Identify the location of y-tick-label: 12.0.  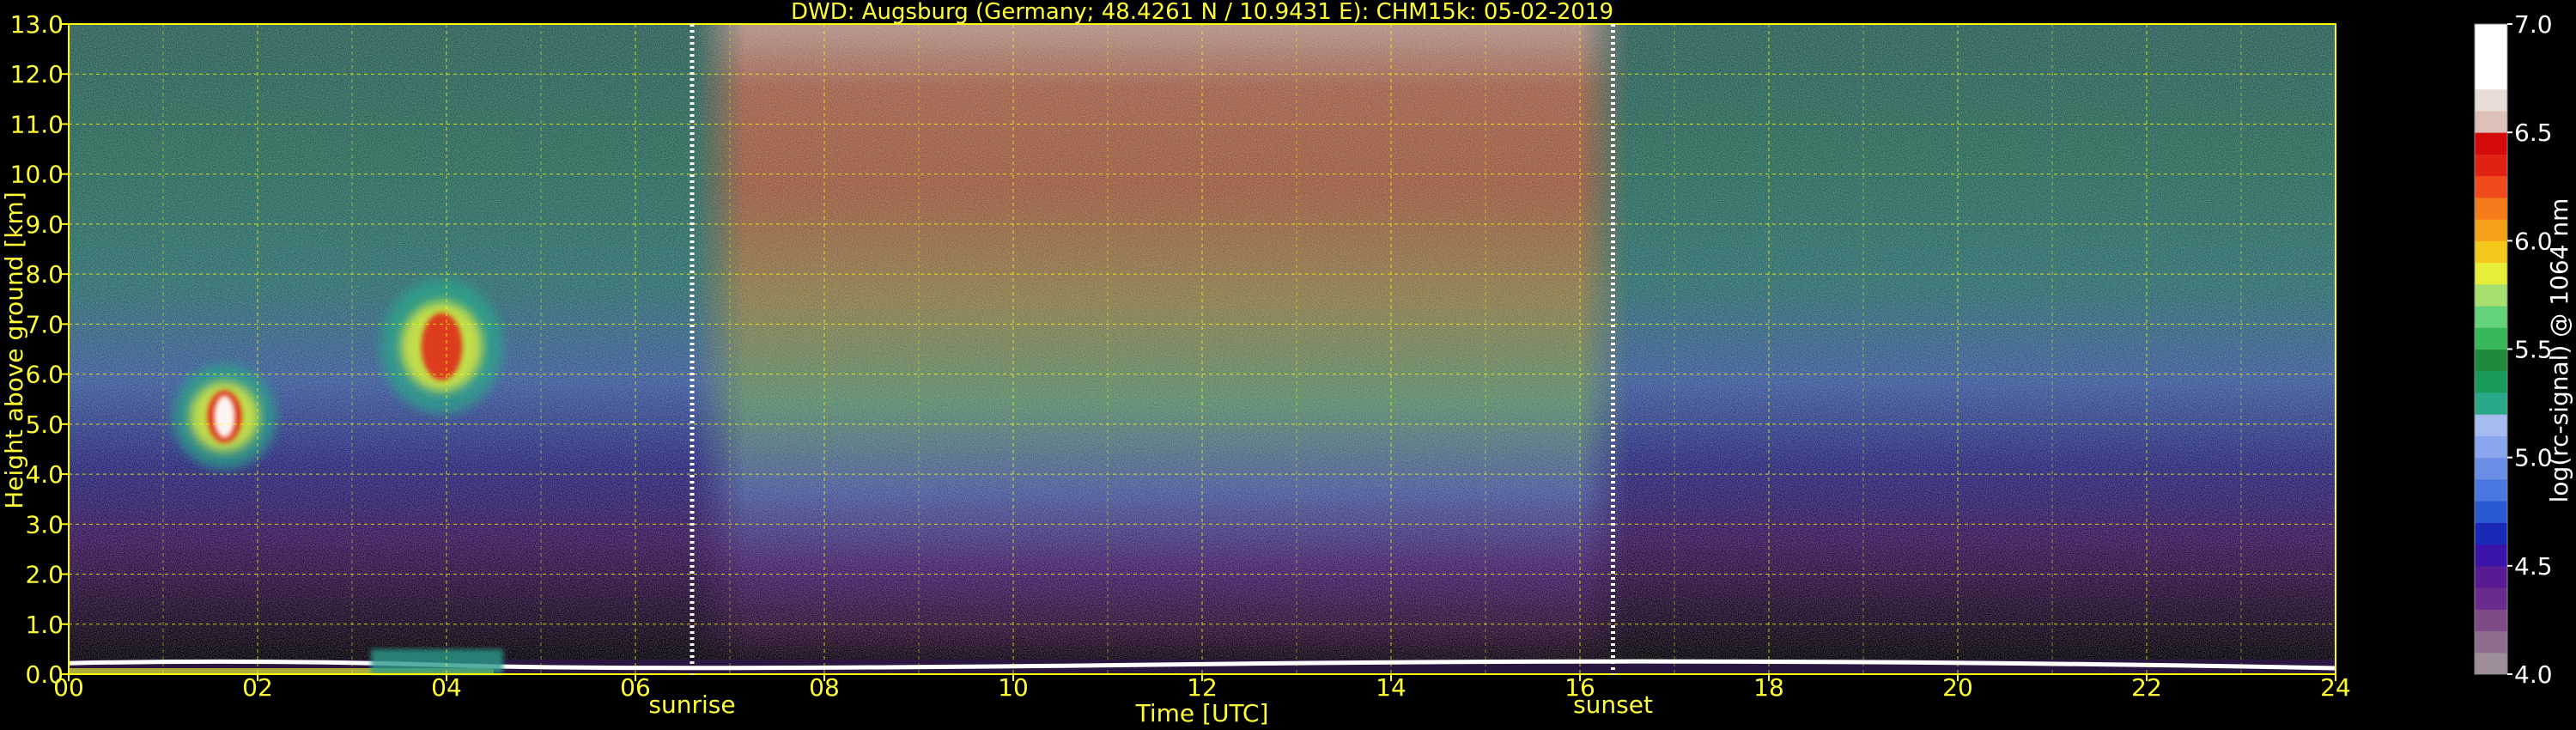
(37, 74).